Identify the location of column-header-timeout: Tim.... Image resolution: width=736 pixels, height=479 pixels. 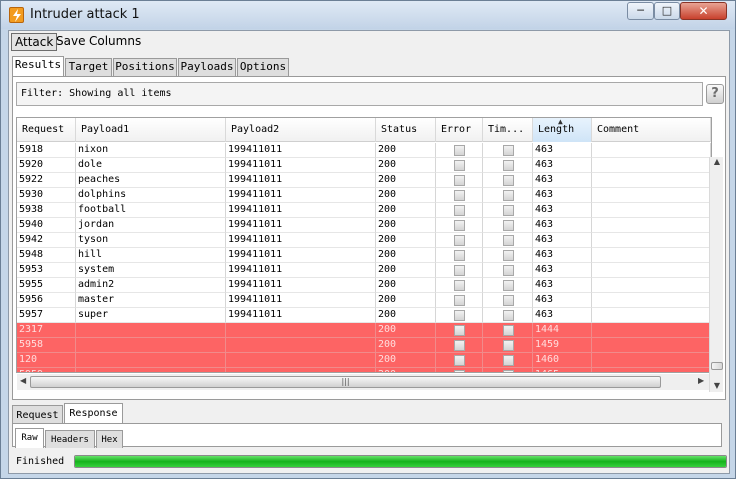
(508, 130).